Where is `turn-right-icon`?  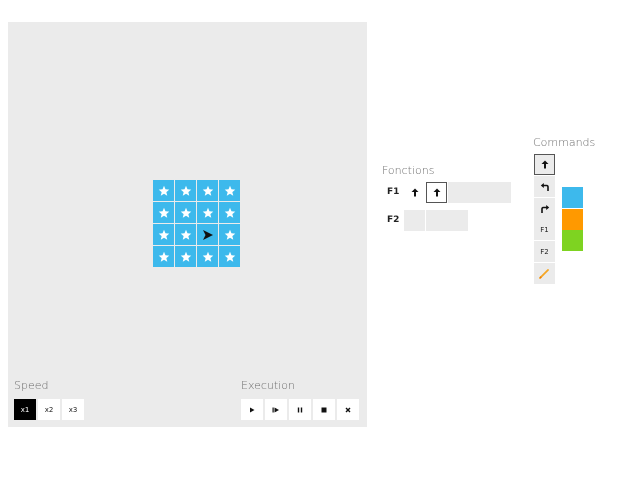 turn-right-icon is located at coordinates (544, 208).